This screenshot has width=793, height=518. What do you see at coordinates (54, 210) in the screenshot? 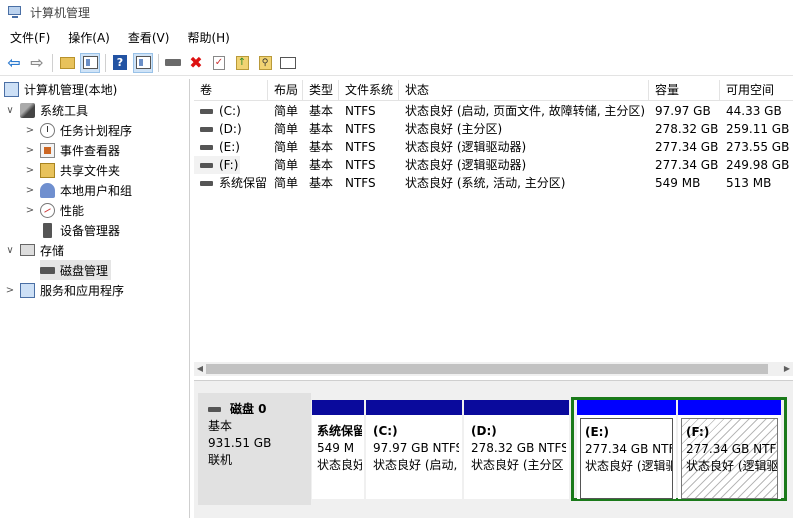
I see `tree-item-performance: > 性能` at bounding box center [54, 210].